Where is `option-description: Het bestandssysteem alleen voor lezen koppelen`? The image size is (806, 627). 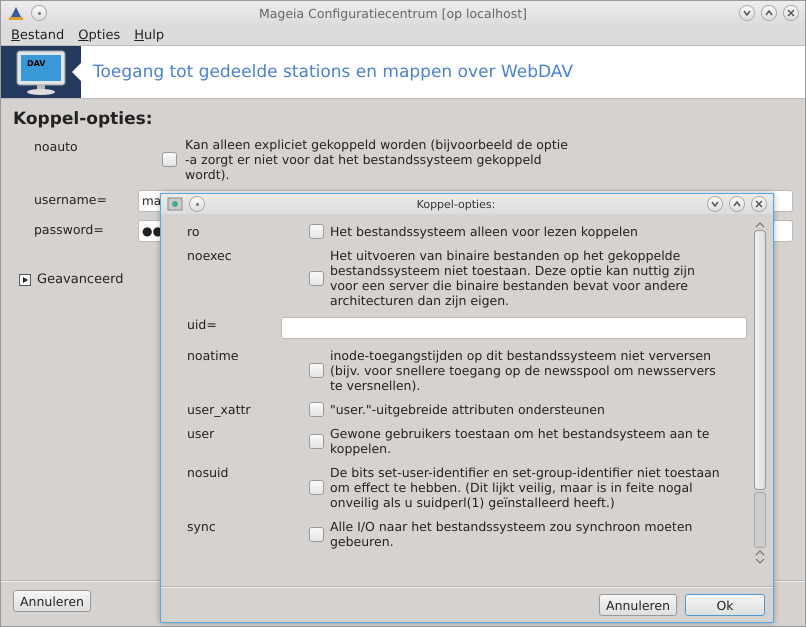 option-description: Het bestandssysteem alleen voor lezen koppelen is located at coordinates (484, 231).